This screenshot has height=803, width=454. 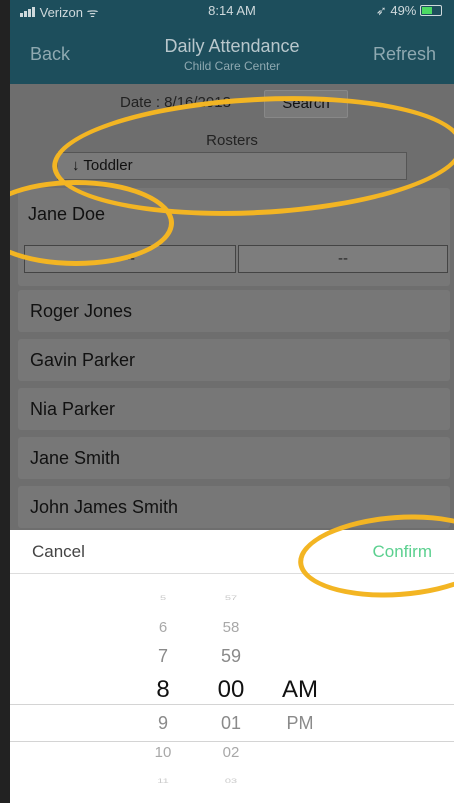 I want to click on check-in-time-field: --, so click(x=130, y=259).